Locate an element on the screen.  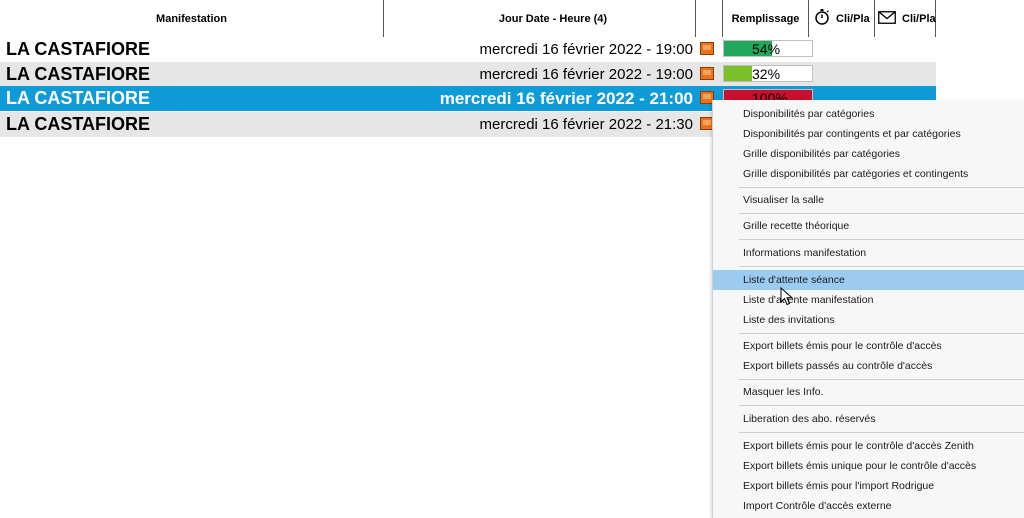
column-header-label: Remplissage is located at coordinates (765, 18).